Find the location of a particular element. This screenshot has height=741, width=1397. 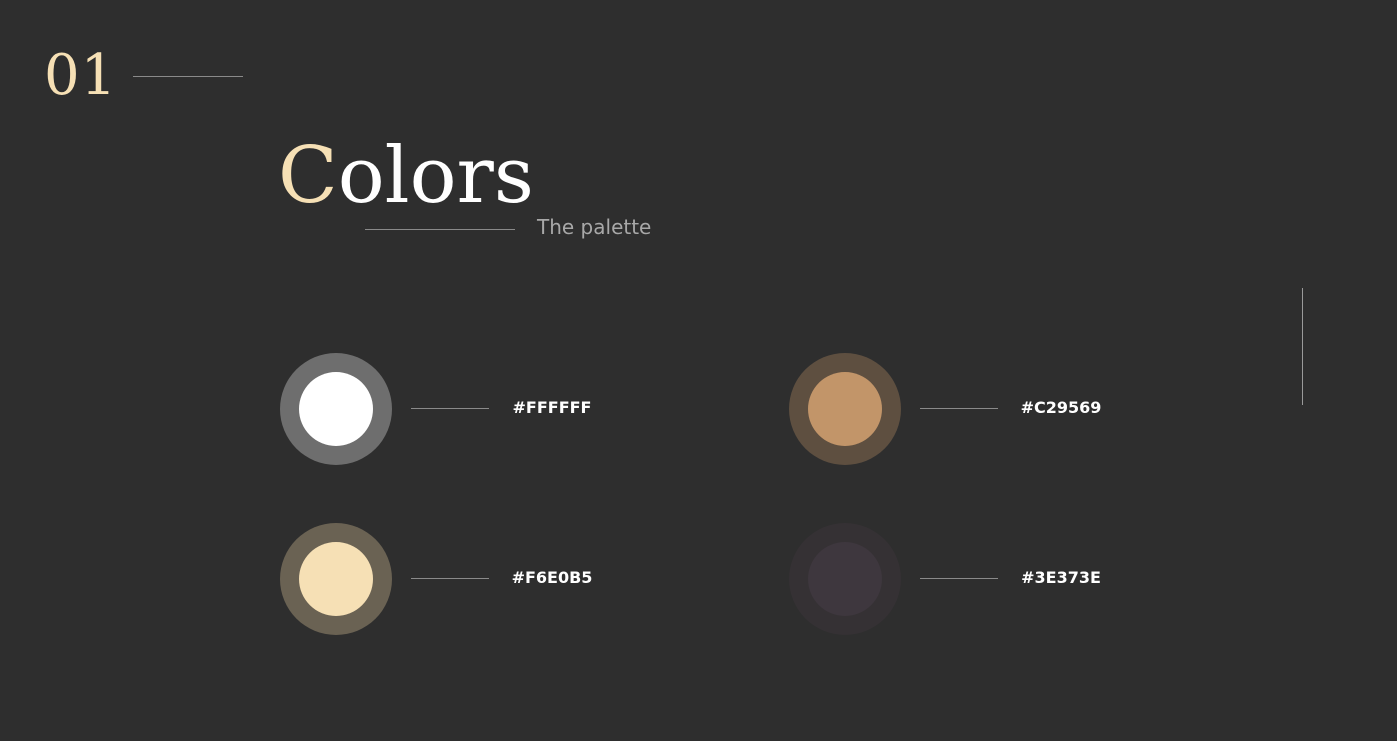

page-title: Colors is located at coordinates (406, 176).